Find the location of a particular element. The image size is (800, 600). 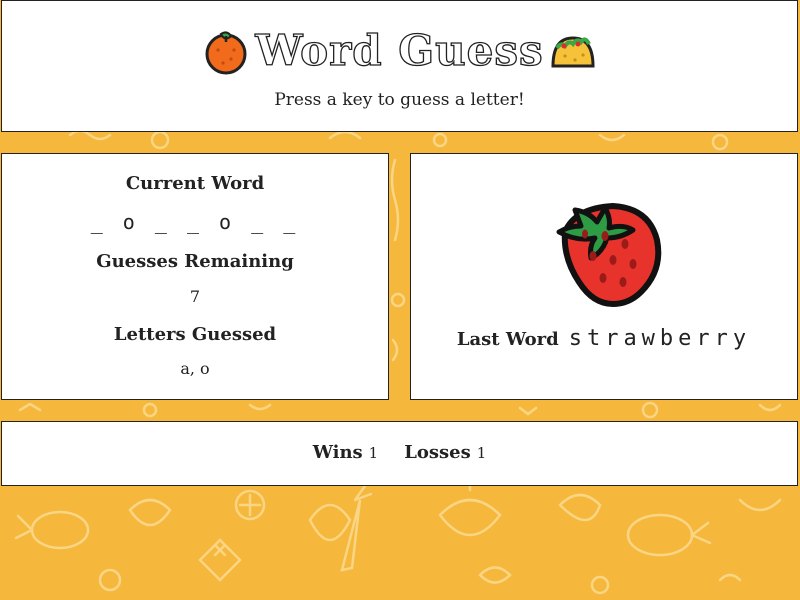

title-row: Word Guess is located at coordinates (399, 51).